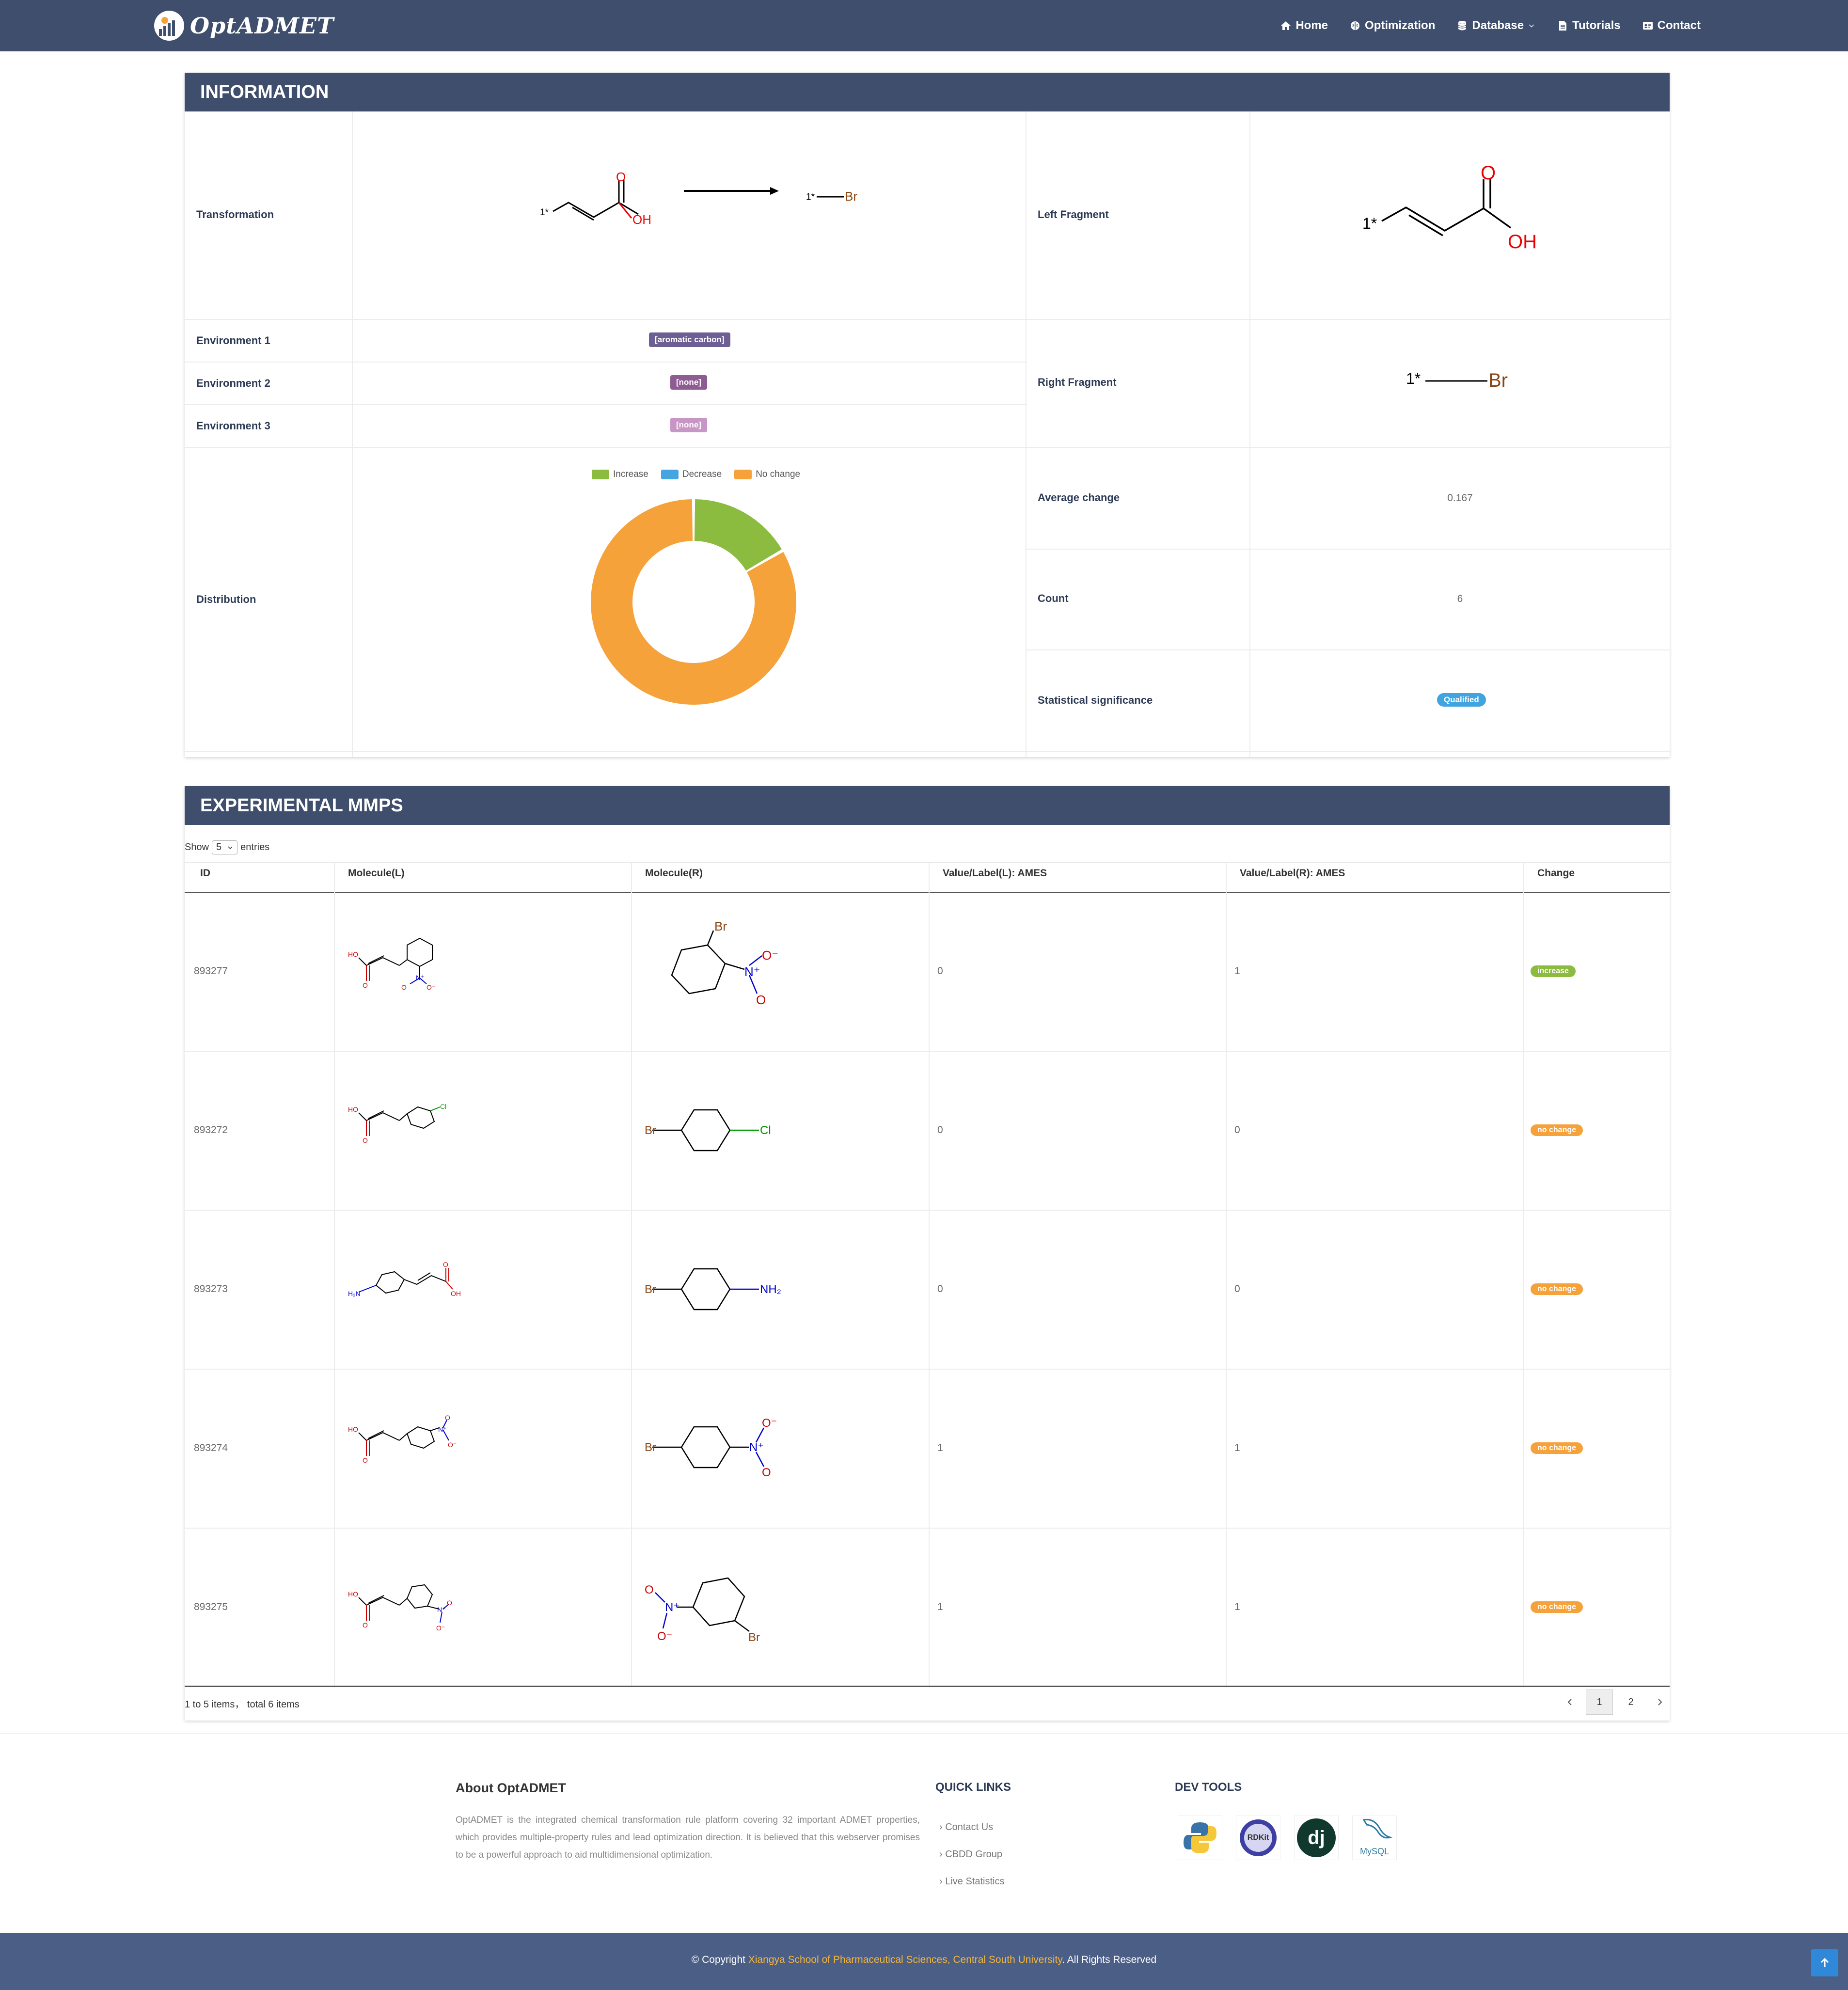 This screenshot has width=1848, height=1990. Describe the element at coordinates (1563, 26) in the screenshot. I see `document-icon` at that location.